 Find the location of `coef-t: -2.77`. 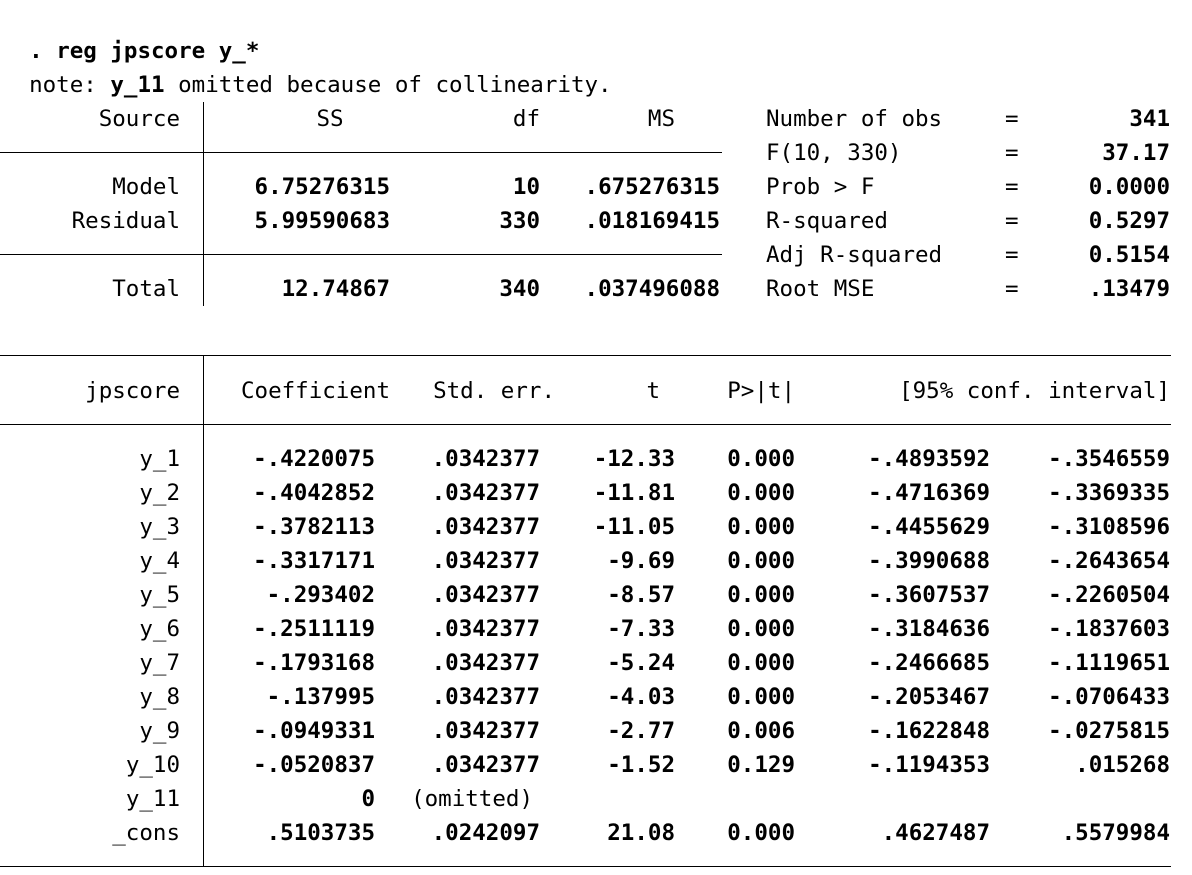

coef-t: -2.77 is located at coordinates (641, 731).